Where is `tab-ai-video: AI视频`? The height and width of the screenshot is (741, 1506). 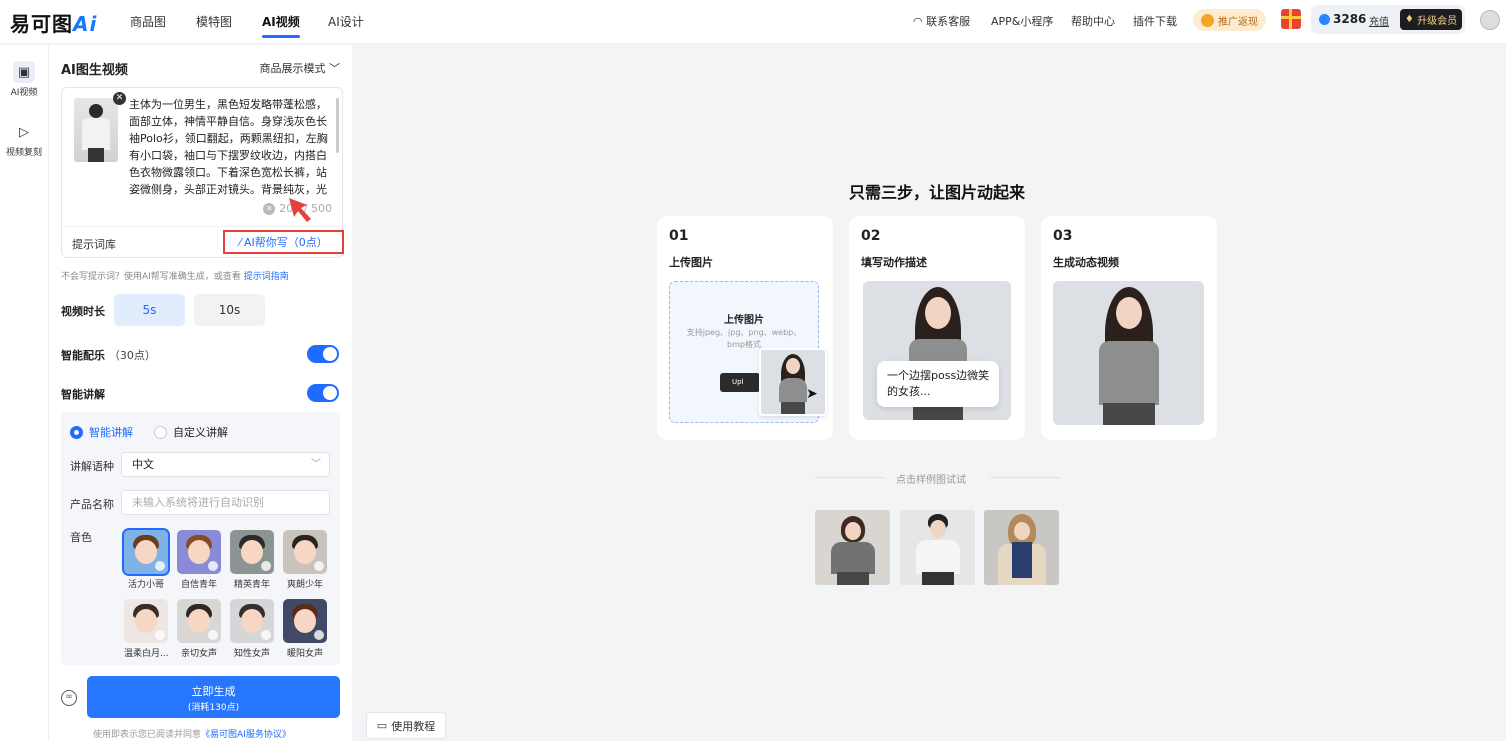 tab-ai-video: AI视频 is located at coordinates (281, 25).